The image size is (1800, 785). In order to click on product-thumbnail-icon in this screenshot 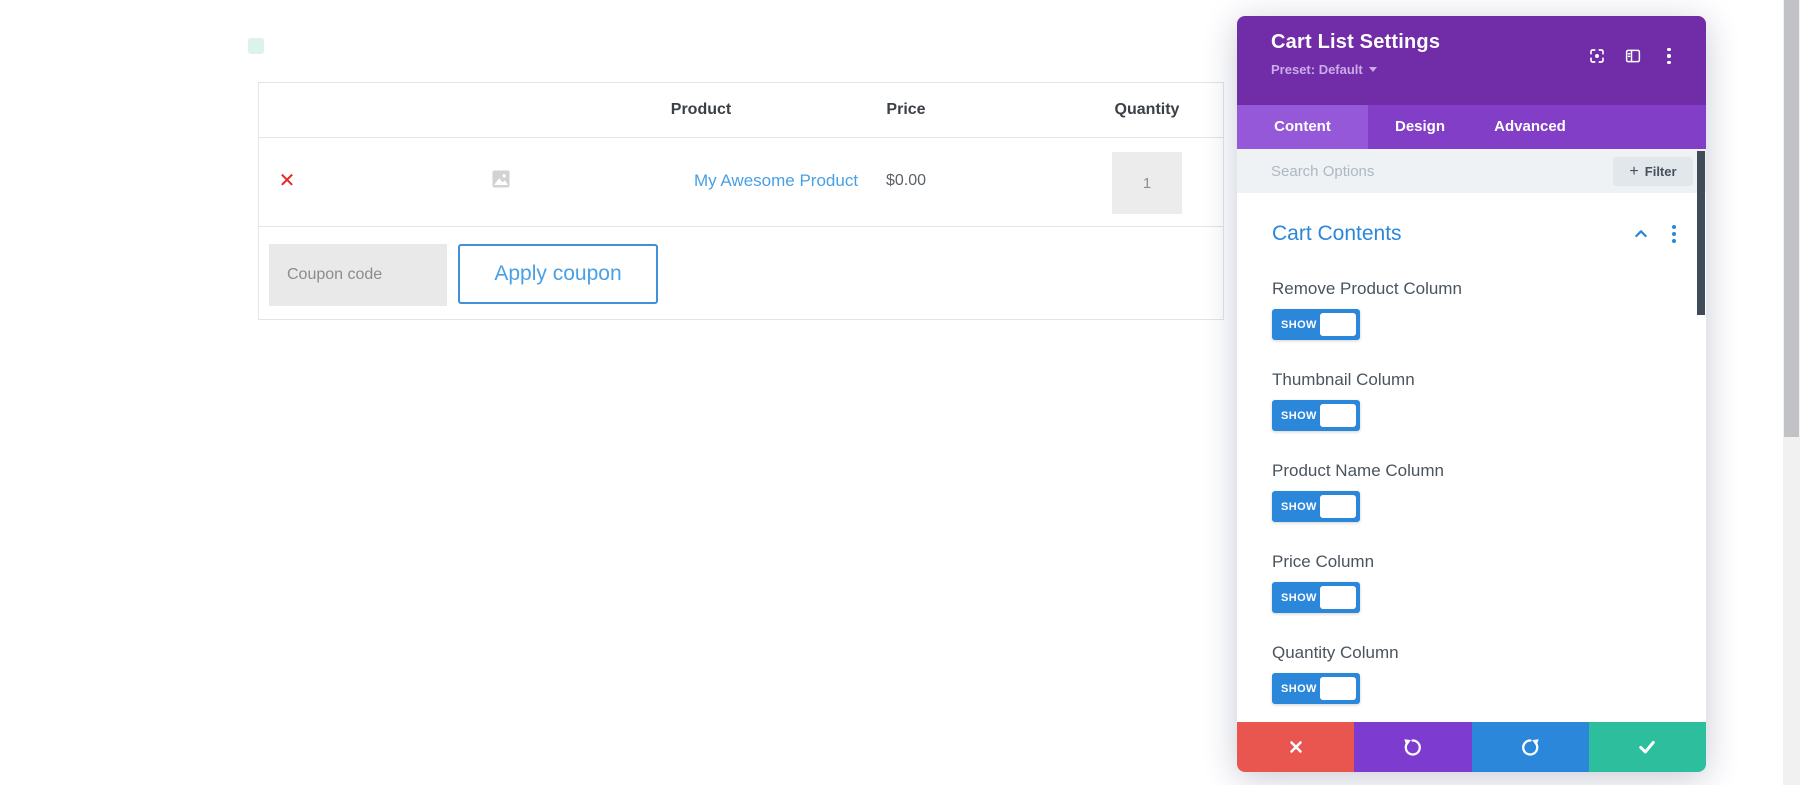, I will do `click(501, 181)`.